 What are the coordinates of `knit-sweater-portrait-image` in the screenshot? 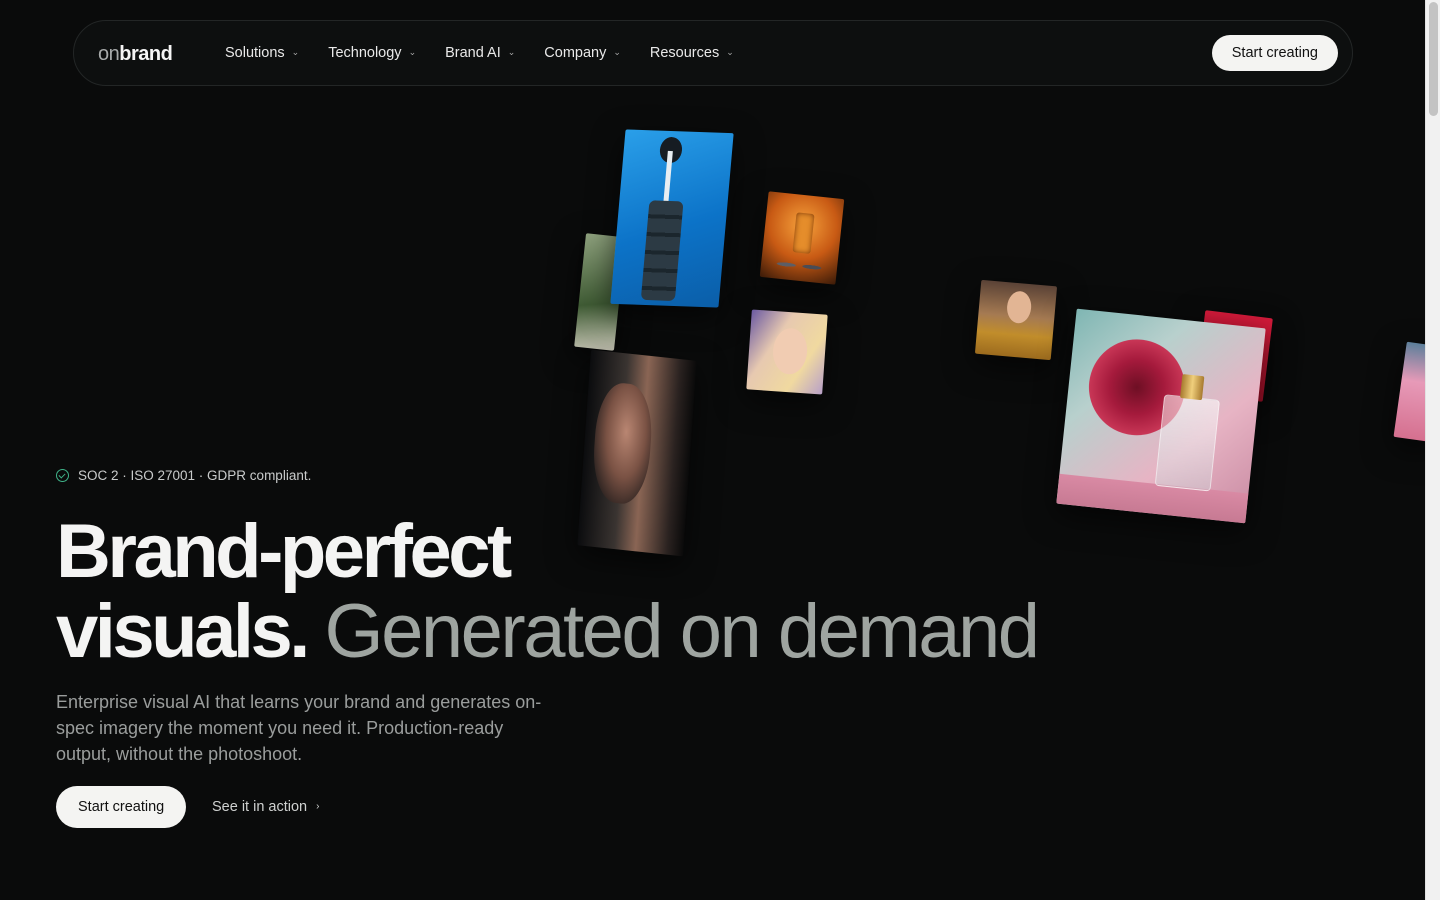 It's located at (1016, 320).